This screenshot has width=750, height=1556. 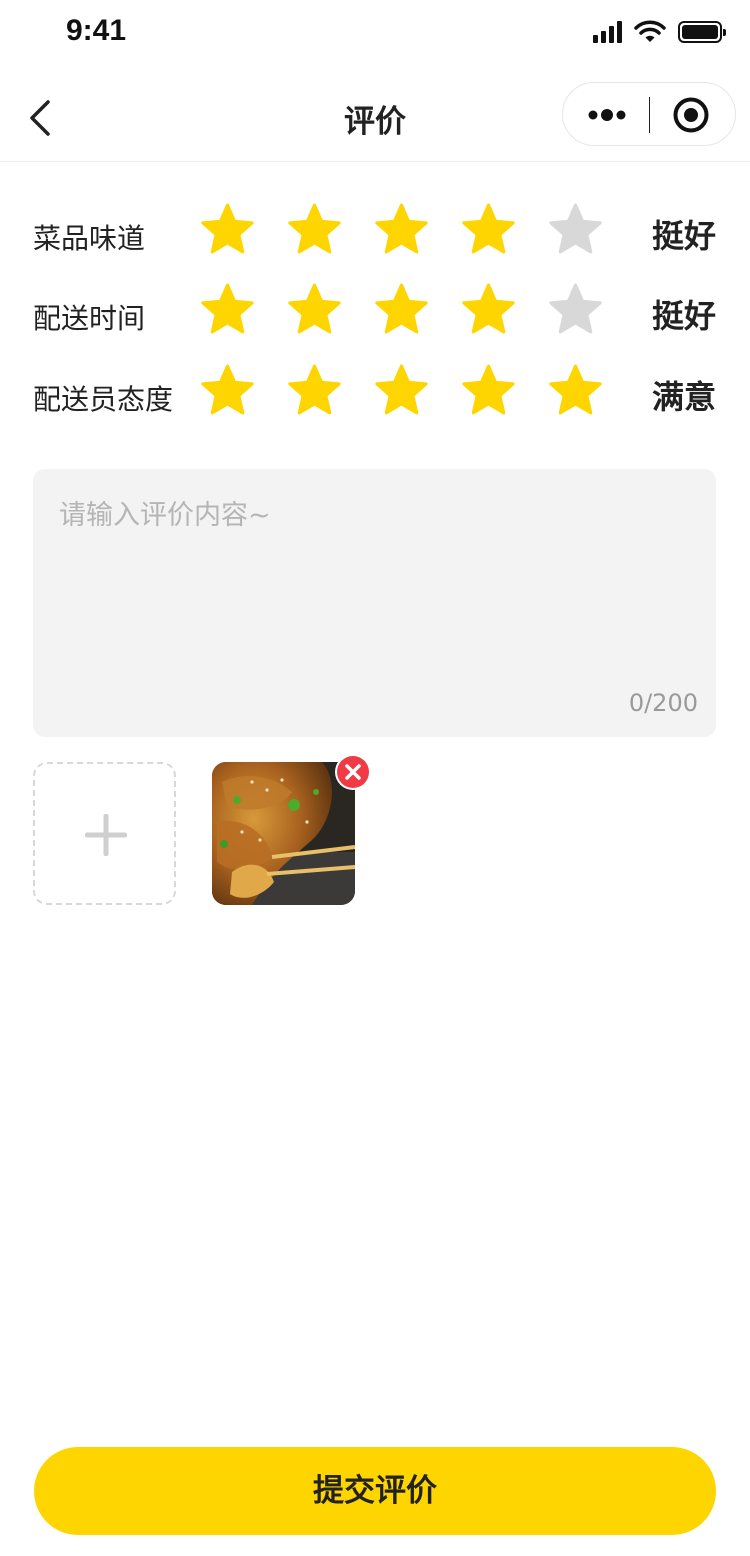 I want to click on remove-circle-icon, so click(x=353, y=772).